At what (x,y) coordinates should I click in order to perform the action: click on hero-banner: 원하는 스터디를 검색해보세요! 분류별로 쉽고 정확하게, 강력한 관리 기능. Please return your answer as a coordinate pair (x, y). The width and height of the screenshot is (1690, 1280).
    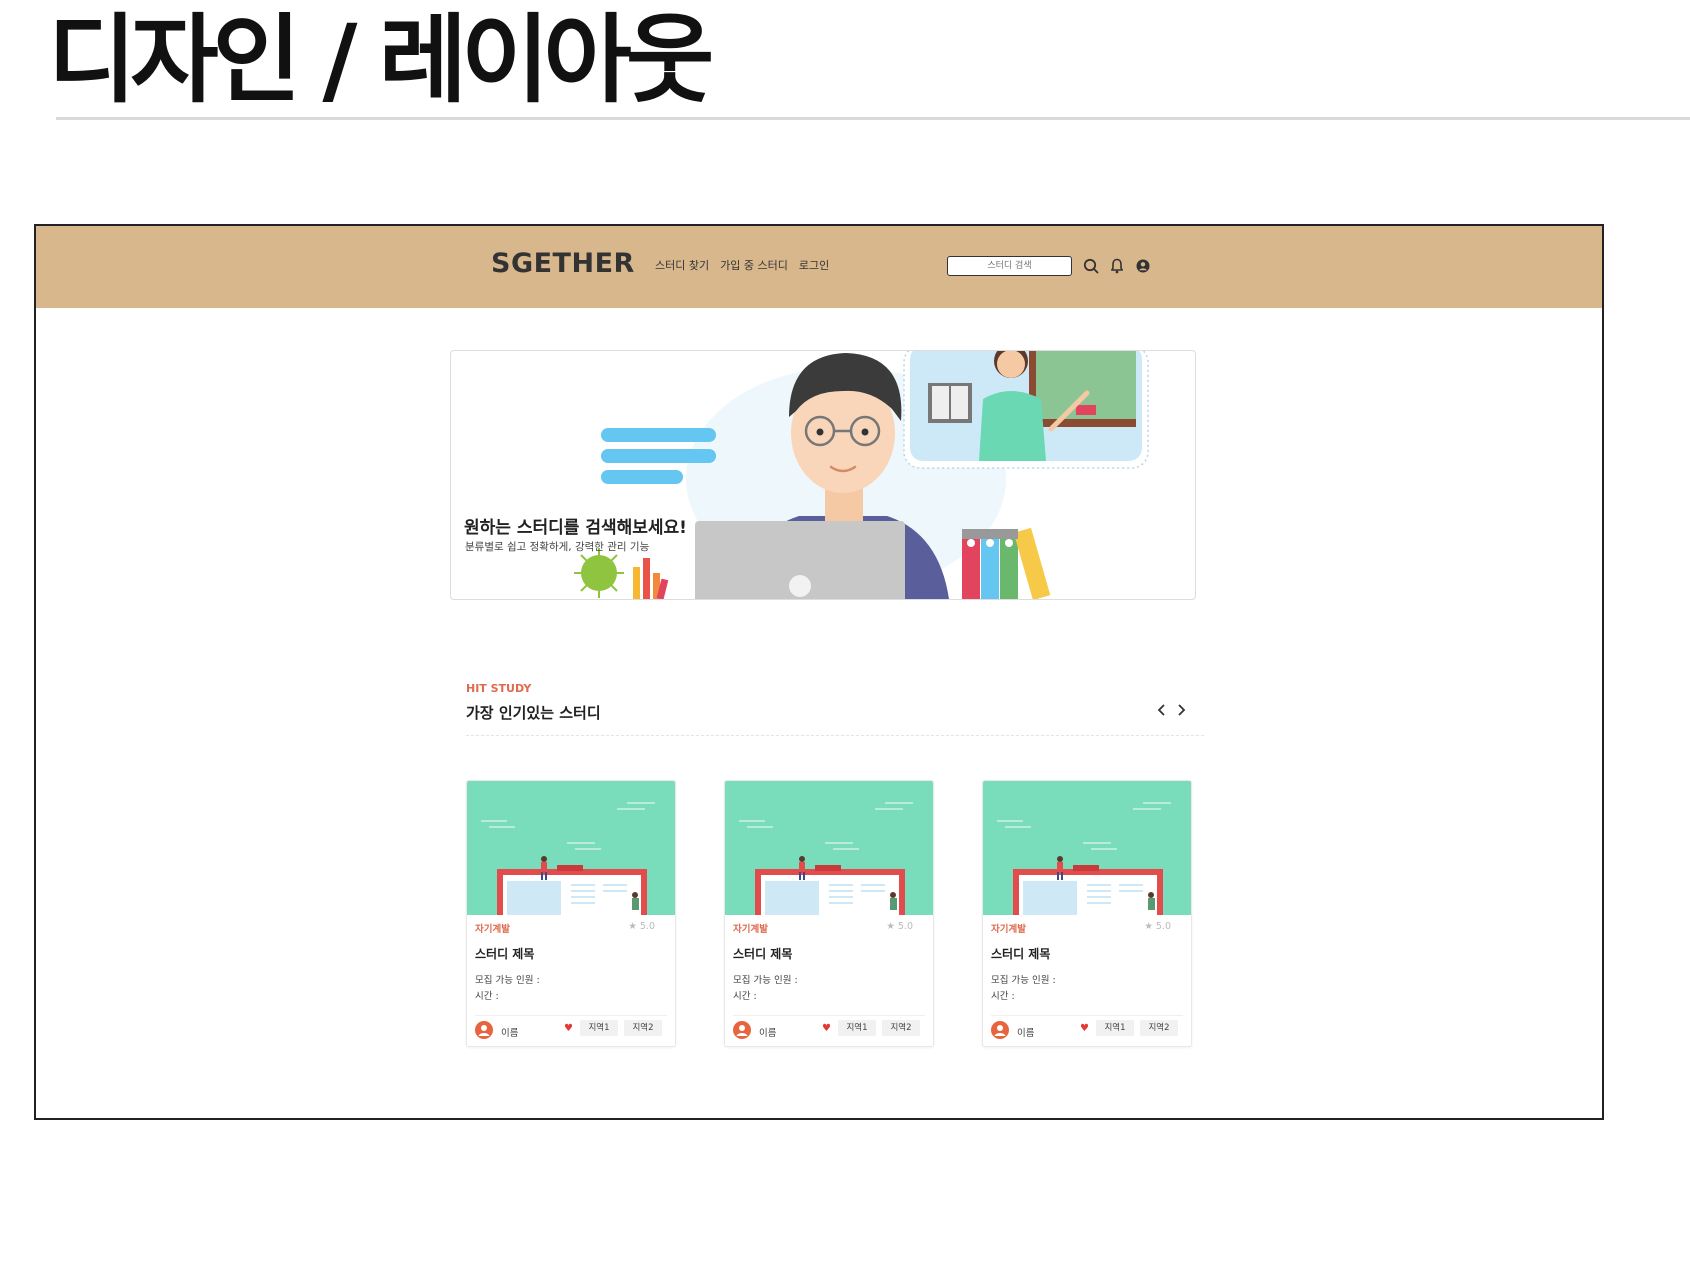
    Looking at the image, I should click on (823, 475).